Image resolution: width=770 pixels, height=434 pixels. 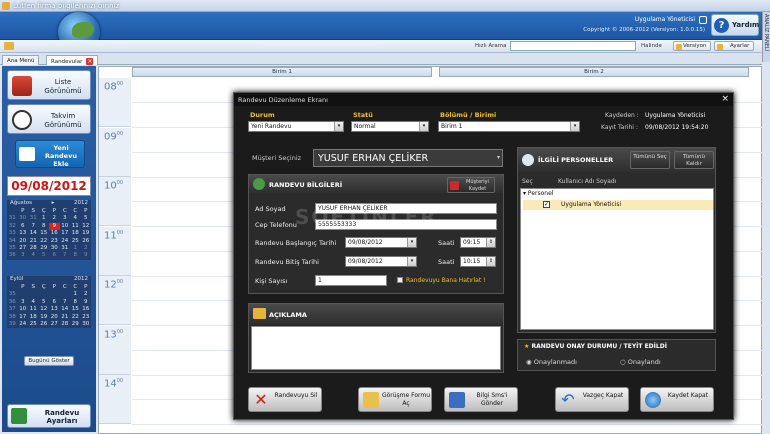 What do you see at coordinates (351, 280) in the screenshot?
I see `people-count-input: 1` at bounding box center [351, 280].